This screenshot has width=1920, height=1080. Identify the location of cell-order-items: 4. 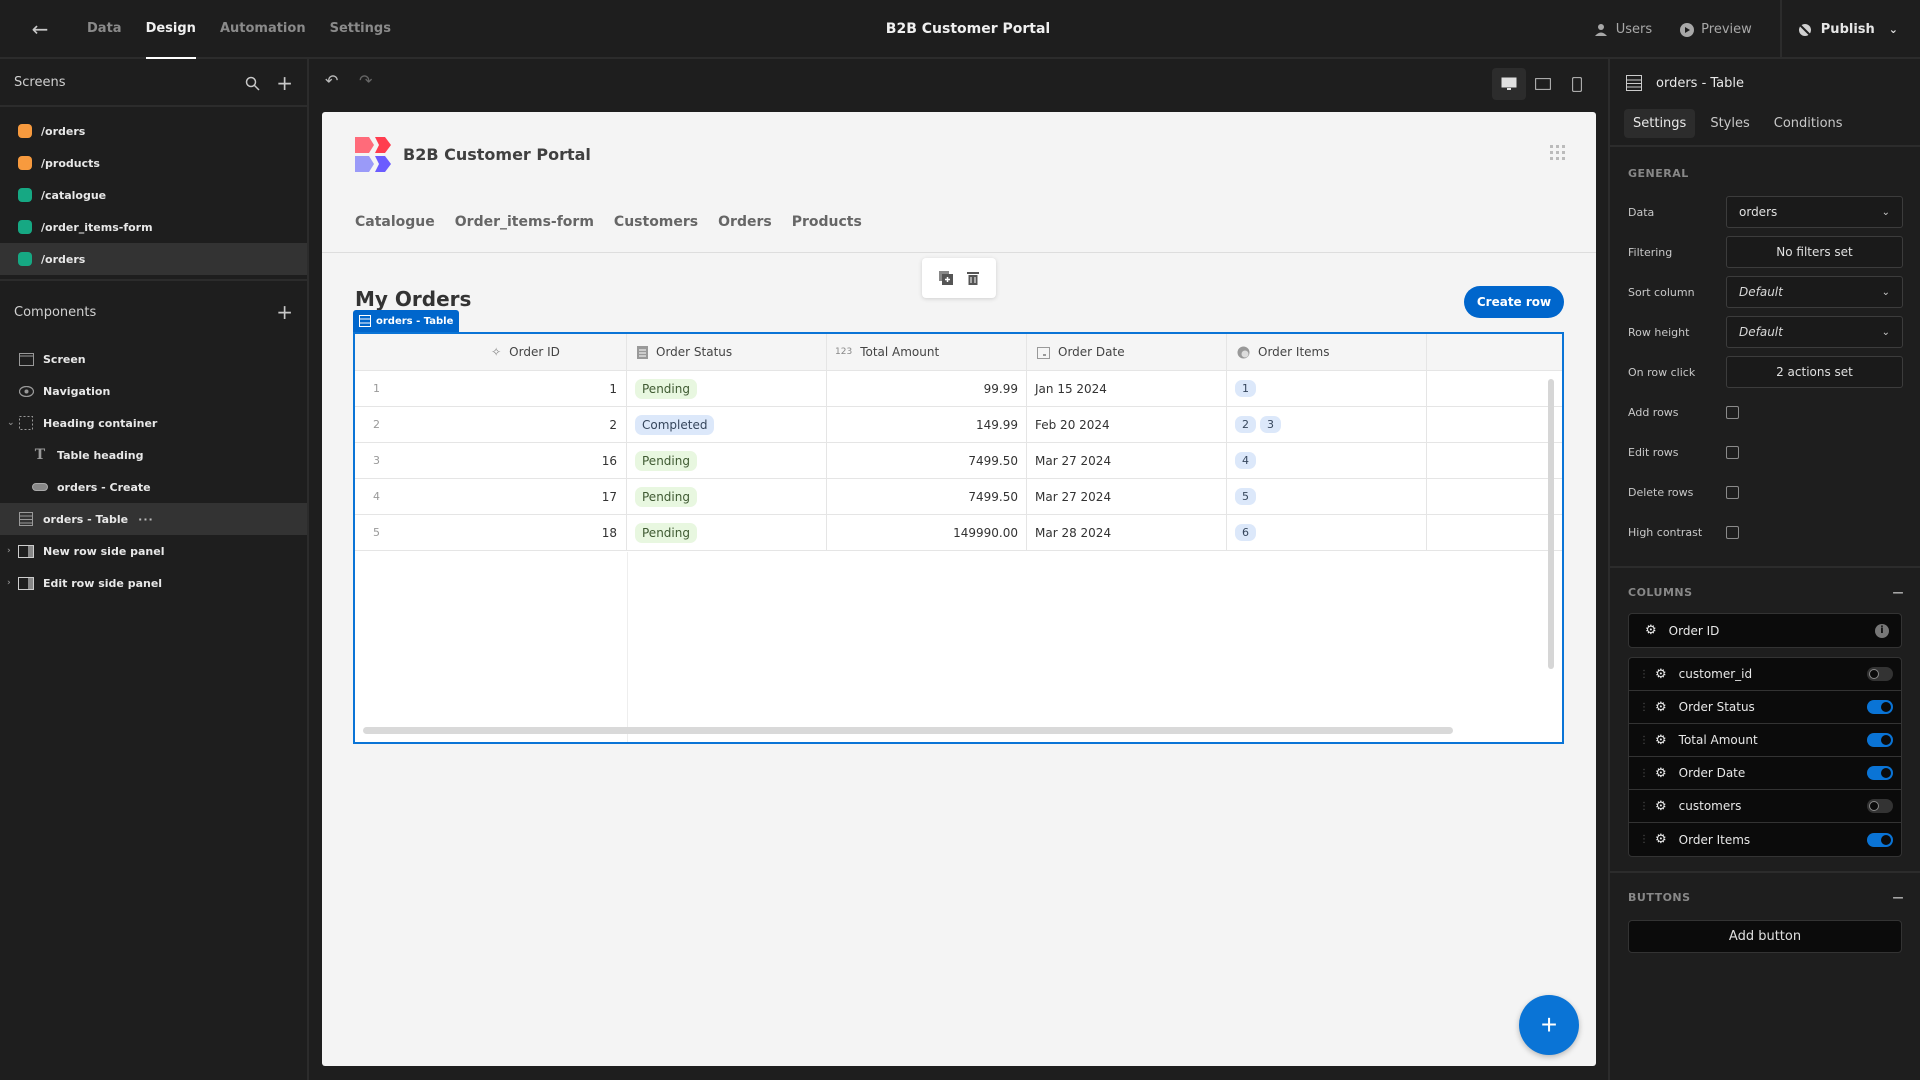
(1327, 460).